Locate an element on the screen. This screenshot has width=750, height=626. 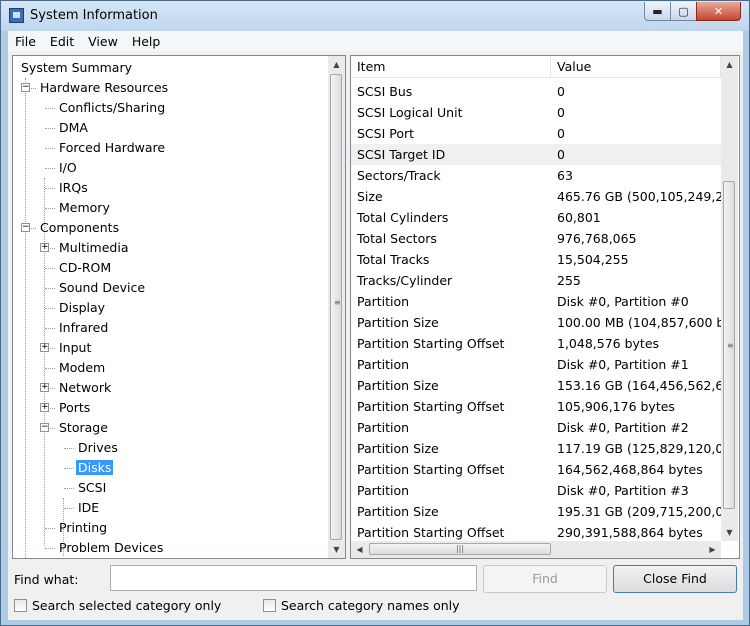
tree-item-label: Sound Device is located at coordinates (102, 287).